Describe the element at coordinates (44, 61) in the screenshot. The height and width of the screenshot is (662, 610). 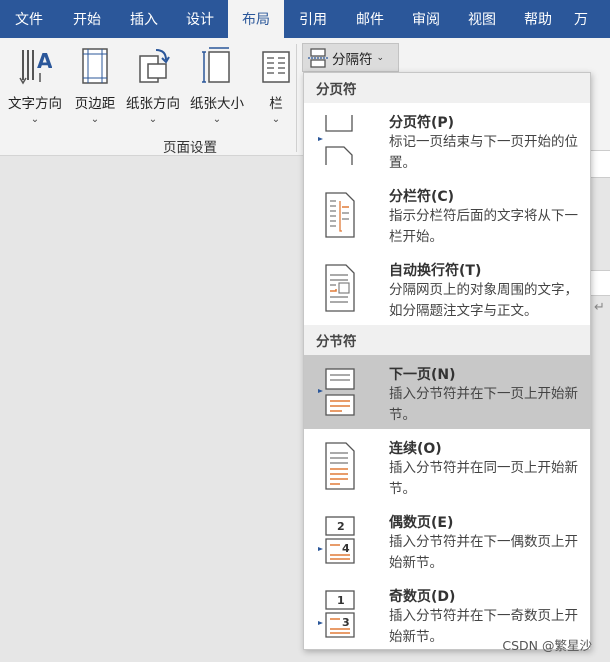
I see `svg-text: A` at that location.